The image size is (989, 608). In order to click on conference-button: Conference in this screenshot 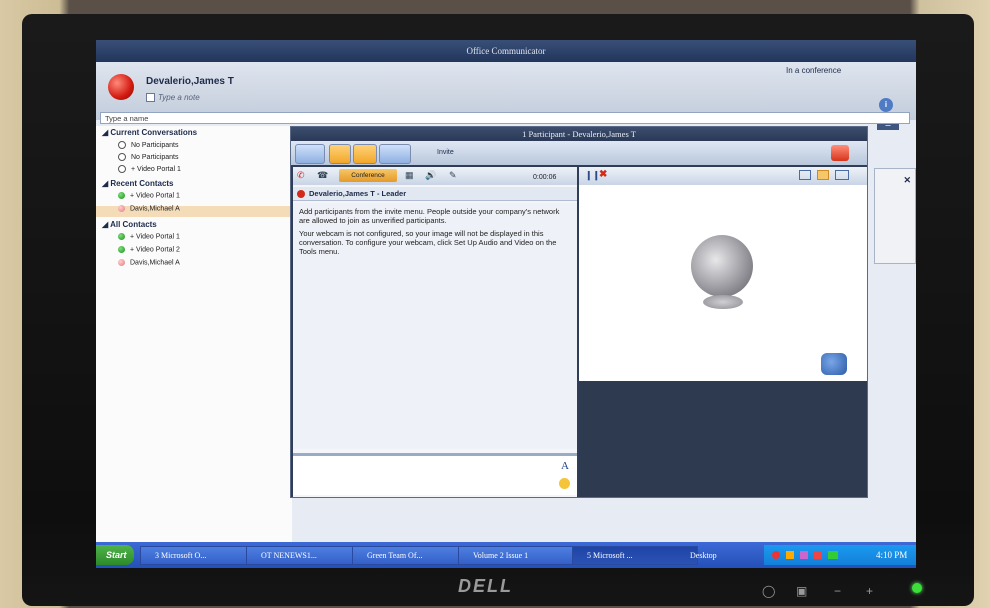, I will do `click(368, 175)`.